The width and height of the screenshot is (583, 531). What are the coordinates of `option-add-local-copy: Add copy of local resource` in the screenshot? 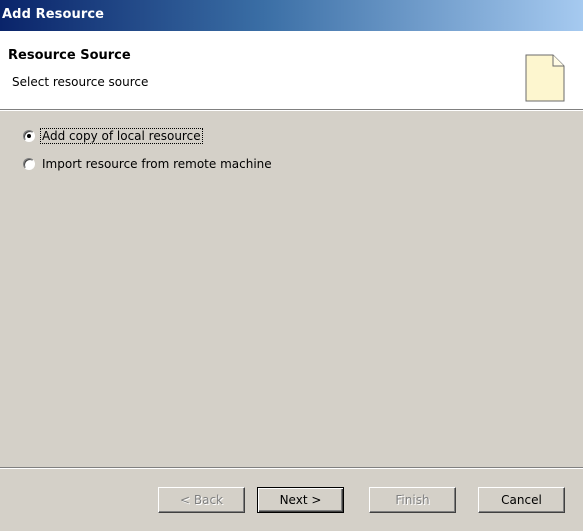 It's located at (113, 136).